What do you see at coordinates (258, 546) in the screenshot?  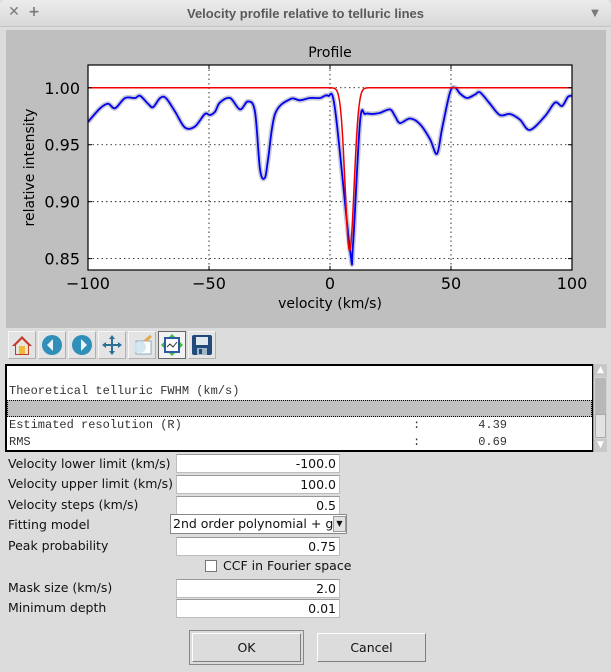 I see `peak-probability-input: 0.75` at bounding box center [258, 546].